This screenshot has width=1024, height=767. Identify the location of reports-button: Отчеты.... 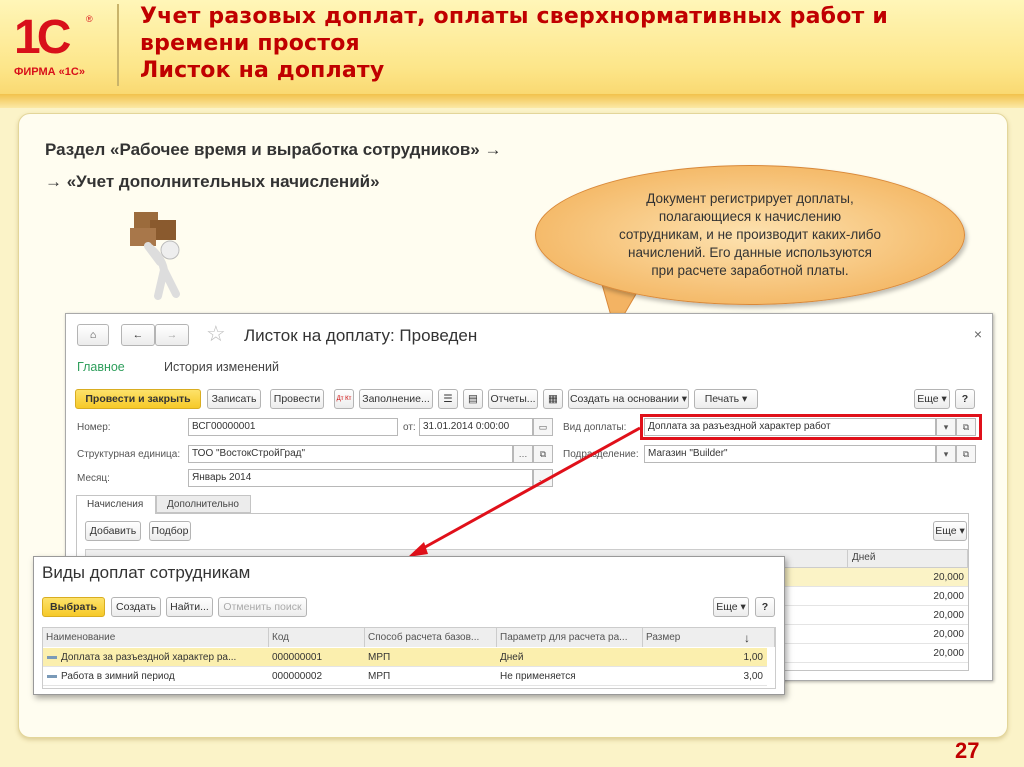
(513, 399).